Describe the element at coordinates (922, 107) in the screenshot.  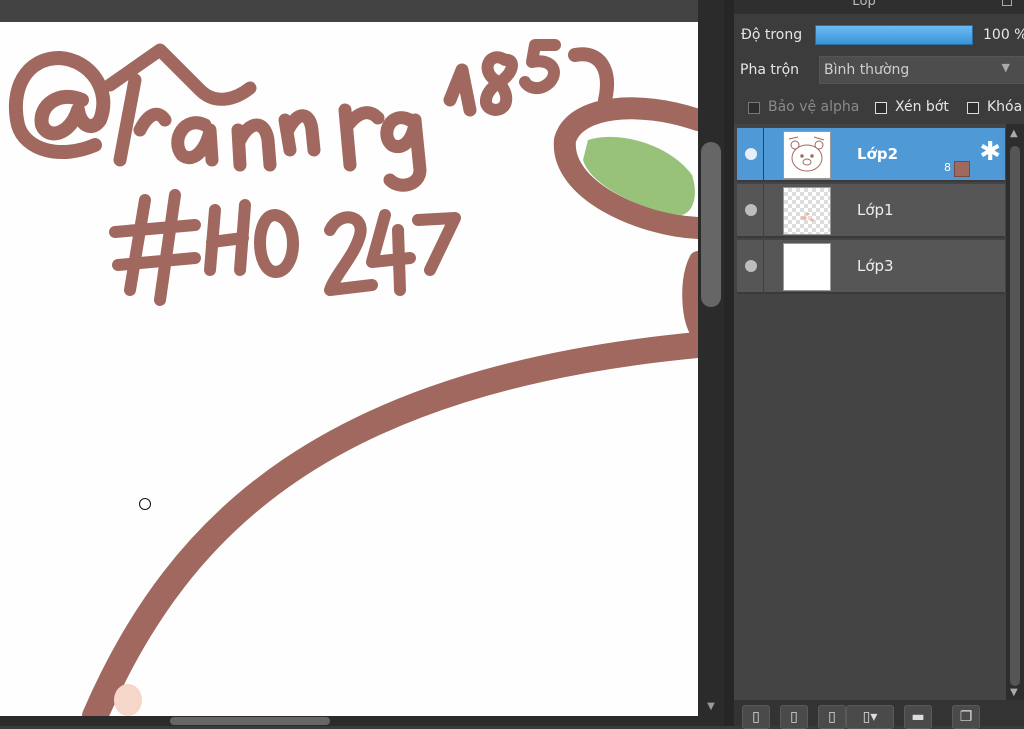
I see `clip-label: Xén bớt` at that location.